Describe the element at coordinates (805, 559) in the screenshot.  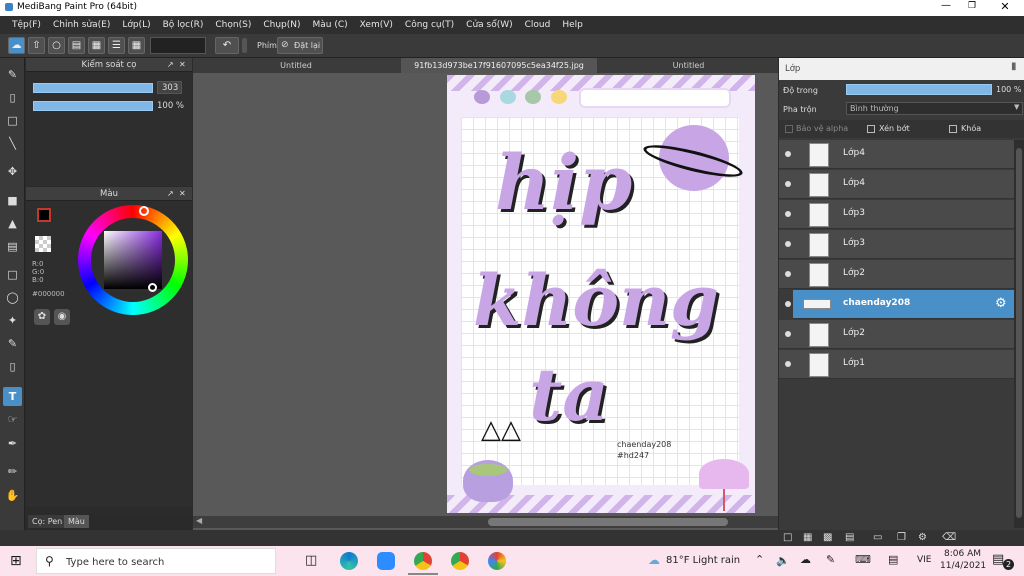
I see `onedrive-icon: ☁` at that location.